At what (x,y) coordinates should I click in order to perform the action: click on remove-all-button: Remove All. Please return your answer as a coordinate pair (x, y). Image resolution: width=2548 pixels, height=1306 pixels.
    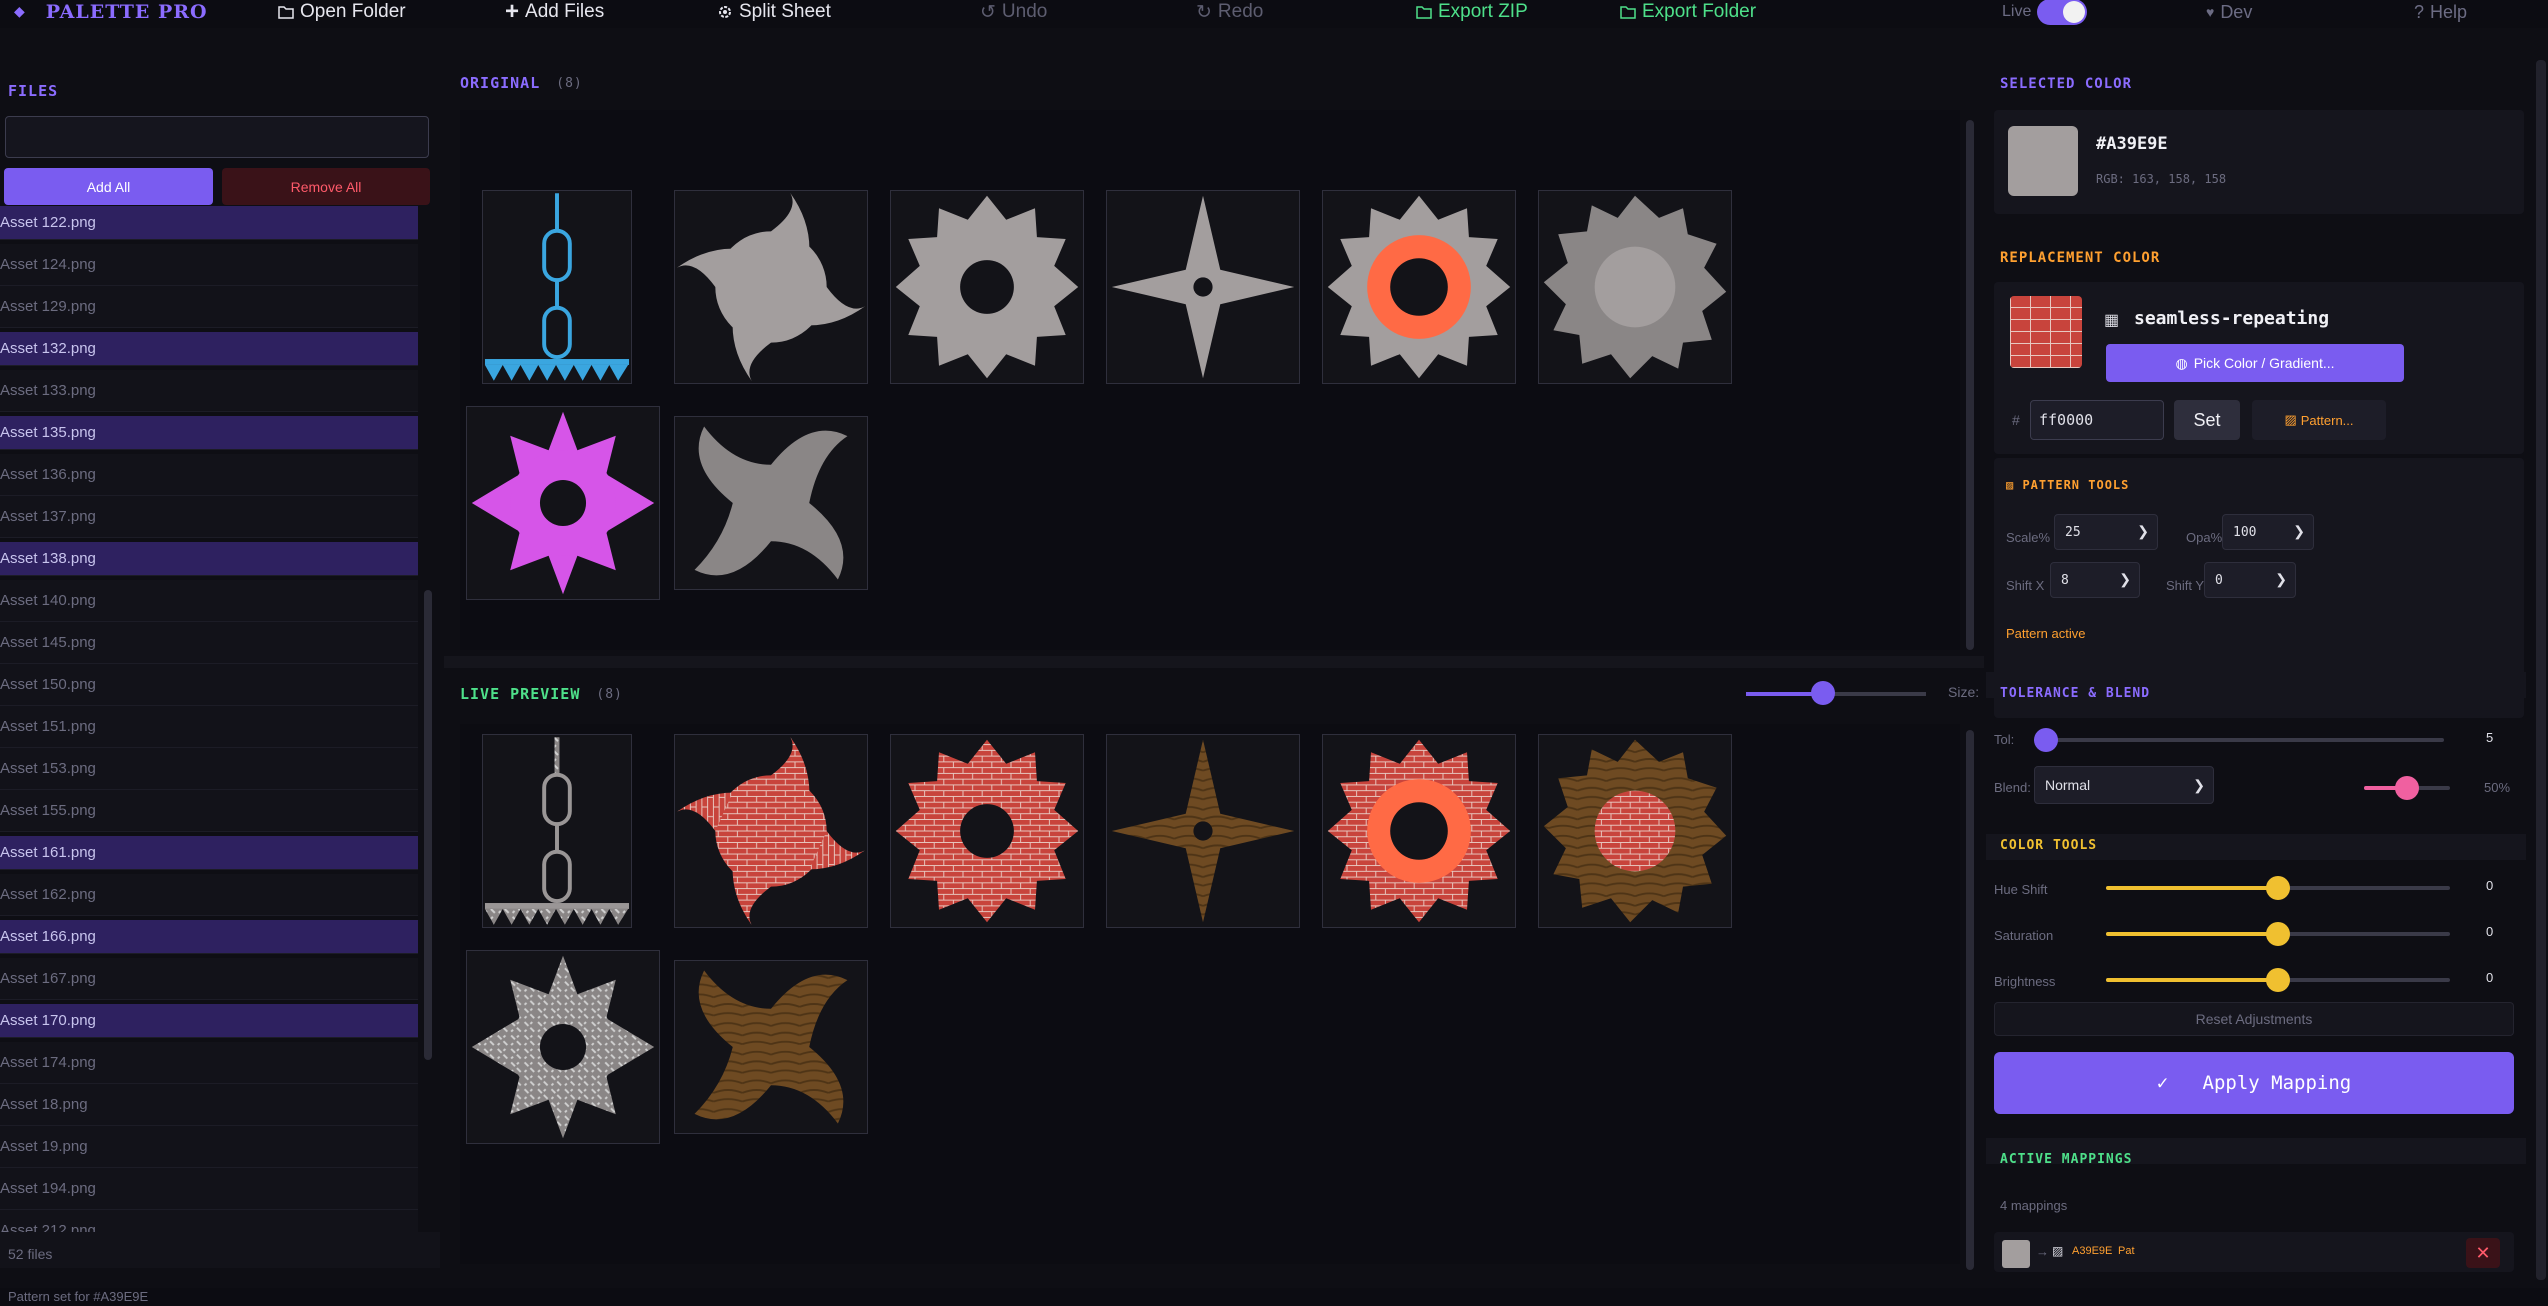
    Looking at the image, I should click on (326, 186).